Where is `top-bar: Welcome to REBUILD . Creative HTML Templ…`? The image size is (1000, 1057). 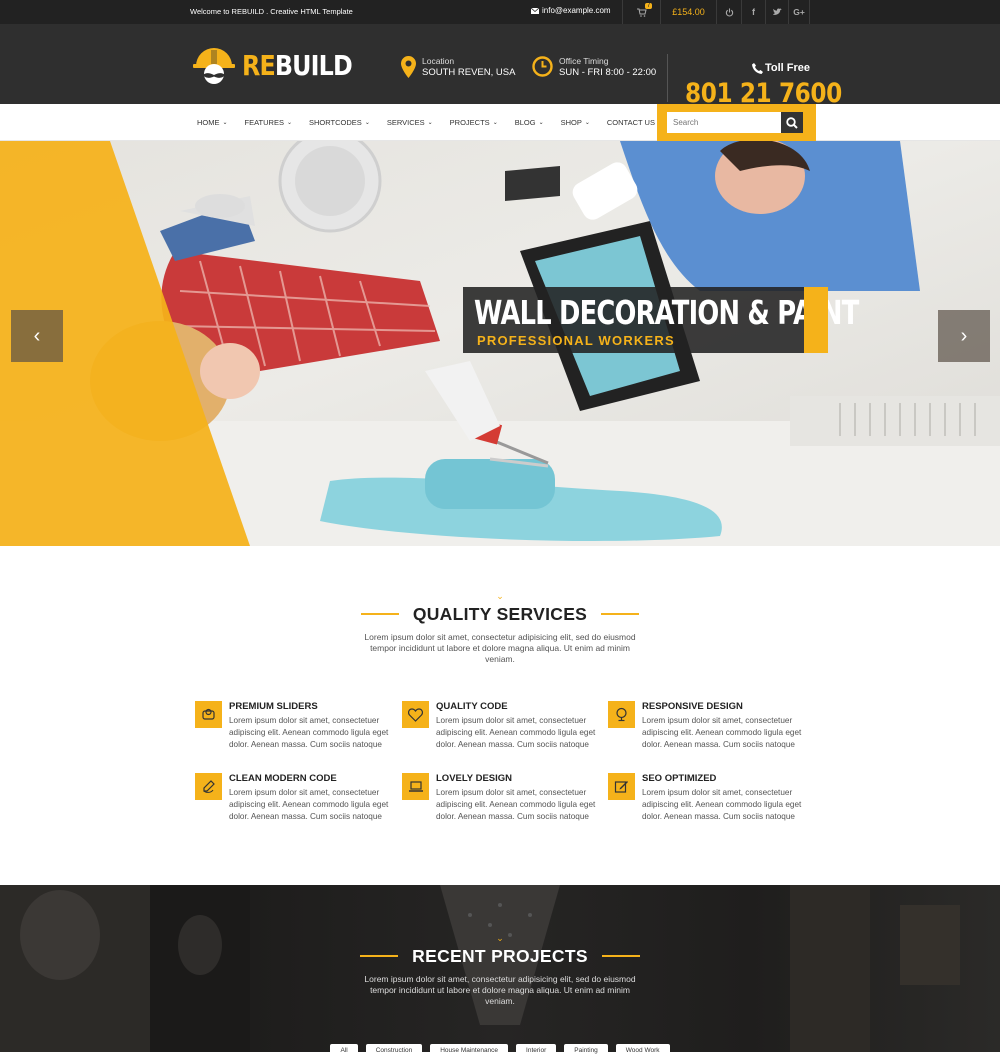
top-bar: Welcome to REBUILD . Creative HTML Templ… is located at coordinates (500, 12).